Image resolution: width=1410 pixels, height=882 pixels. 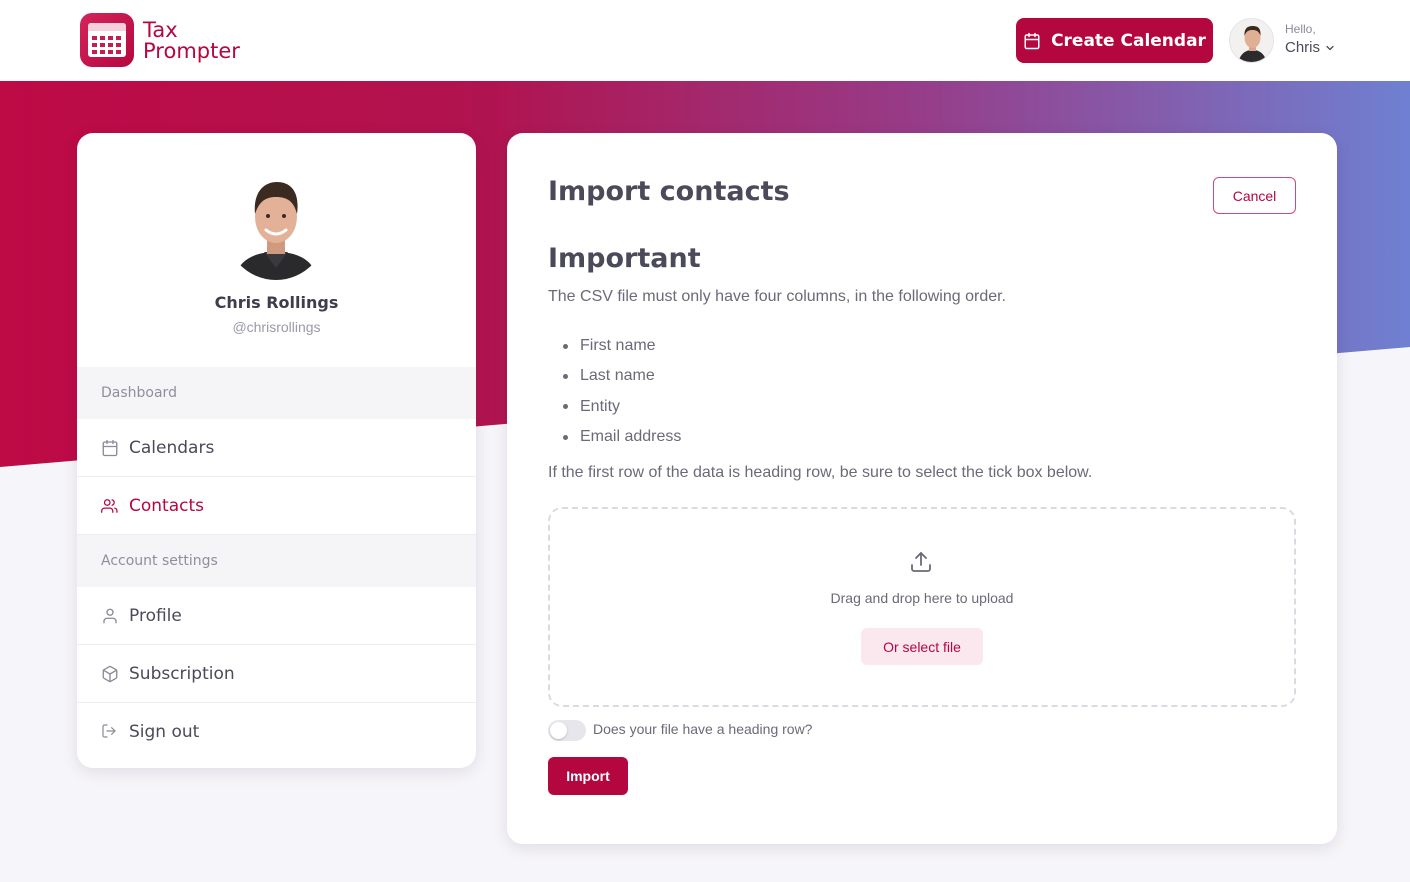 What do you see at coordinates (922, 646) in the screenshot?
I see `select-file-button: Or select file` at bounding box center [922, 646].